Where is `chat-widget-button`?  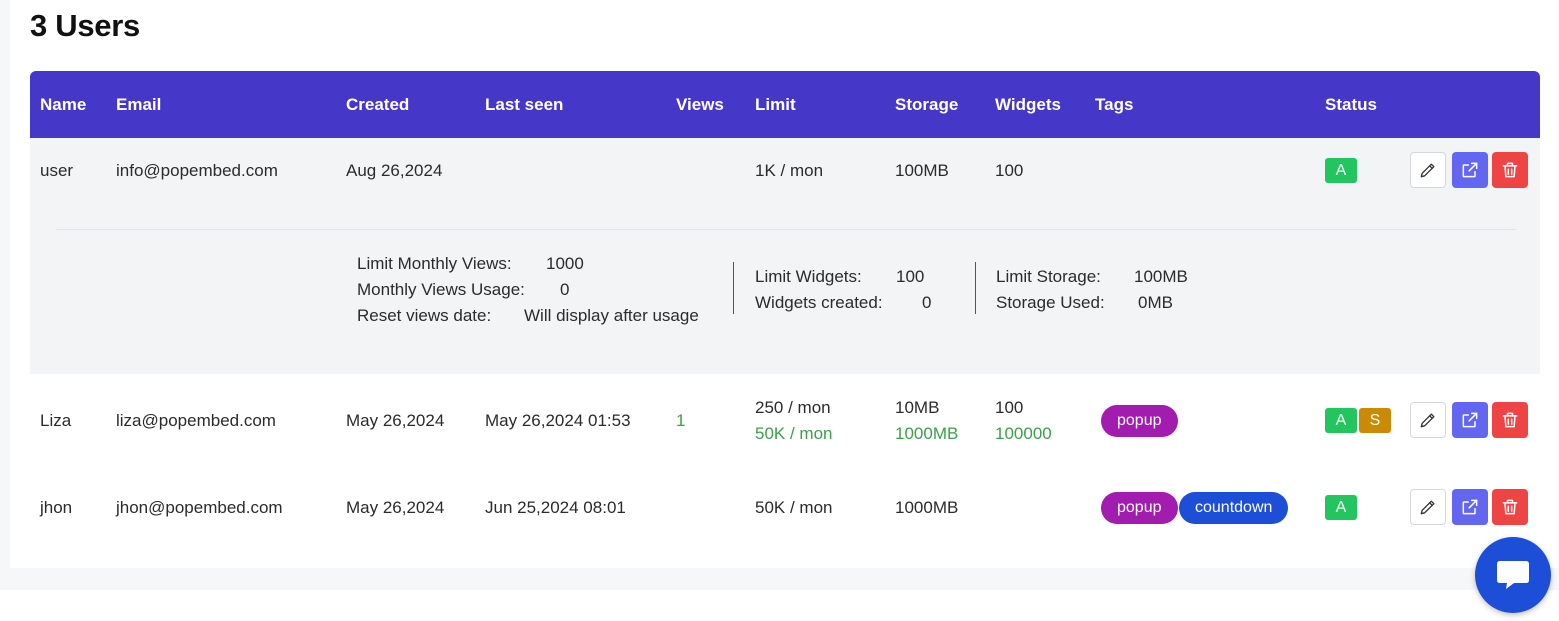 chat-widget-button is located at coordinates (1513, 575).